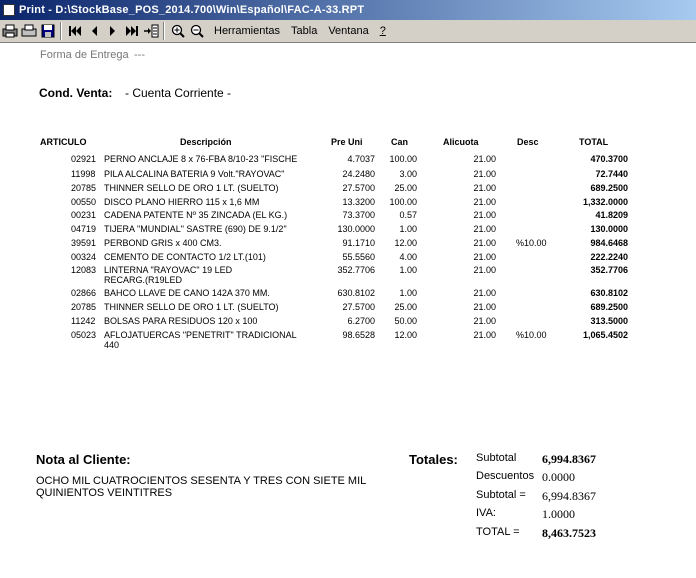 This screenshot has width=696, height=578. What do you see at coordinates (611, 174) in the screenshot?
I see `cell-total: 72.7440` at bounding box center [611, 174].